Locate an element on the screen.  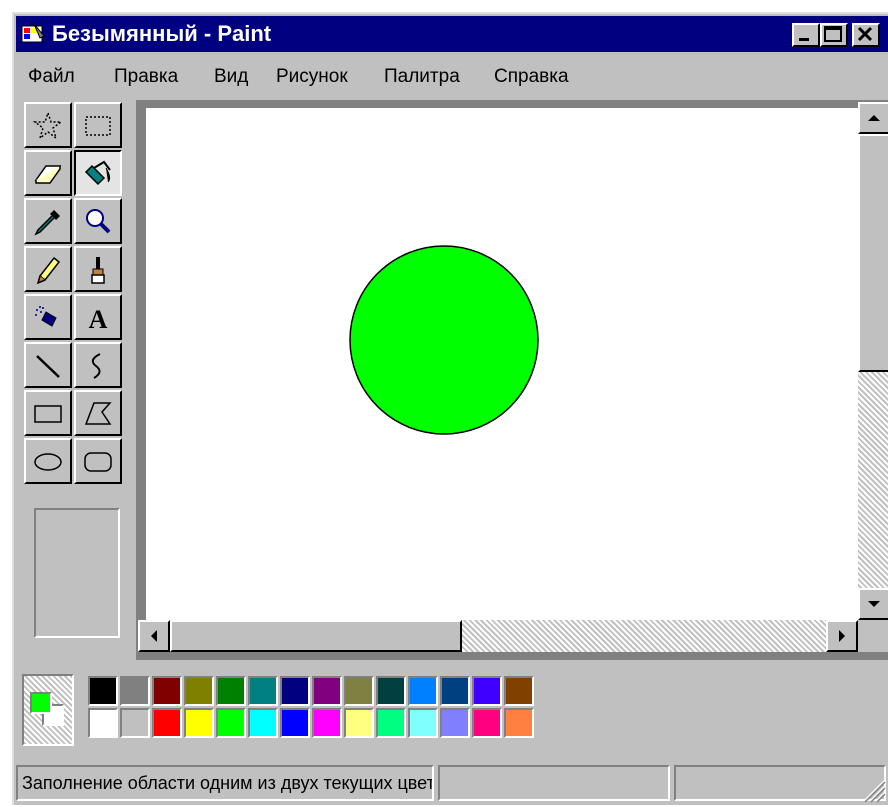
scroll-right-button is located at coordinates (842, 636).